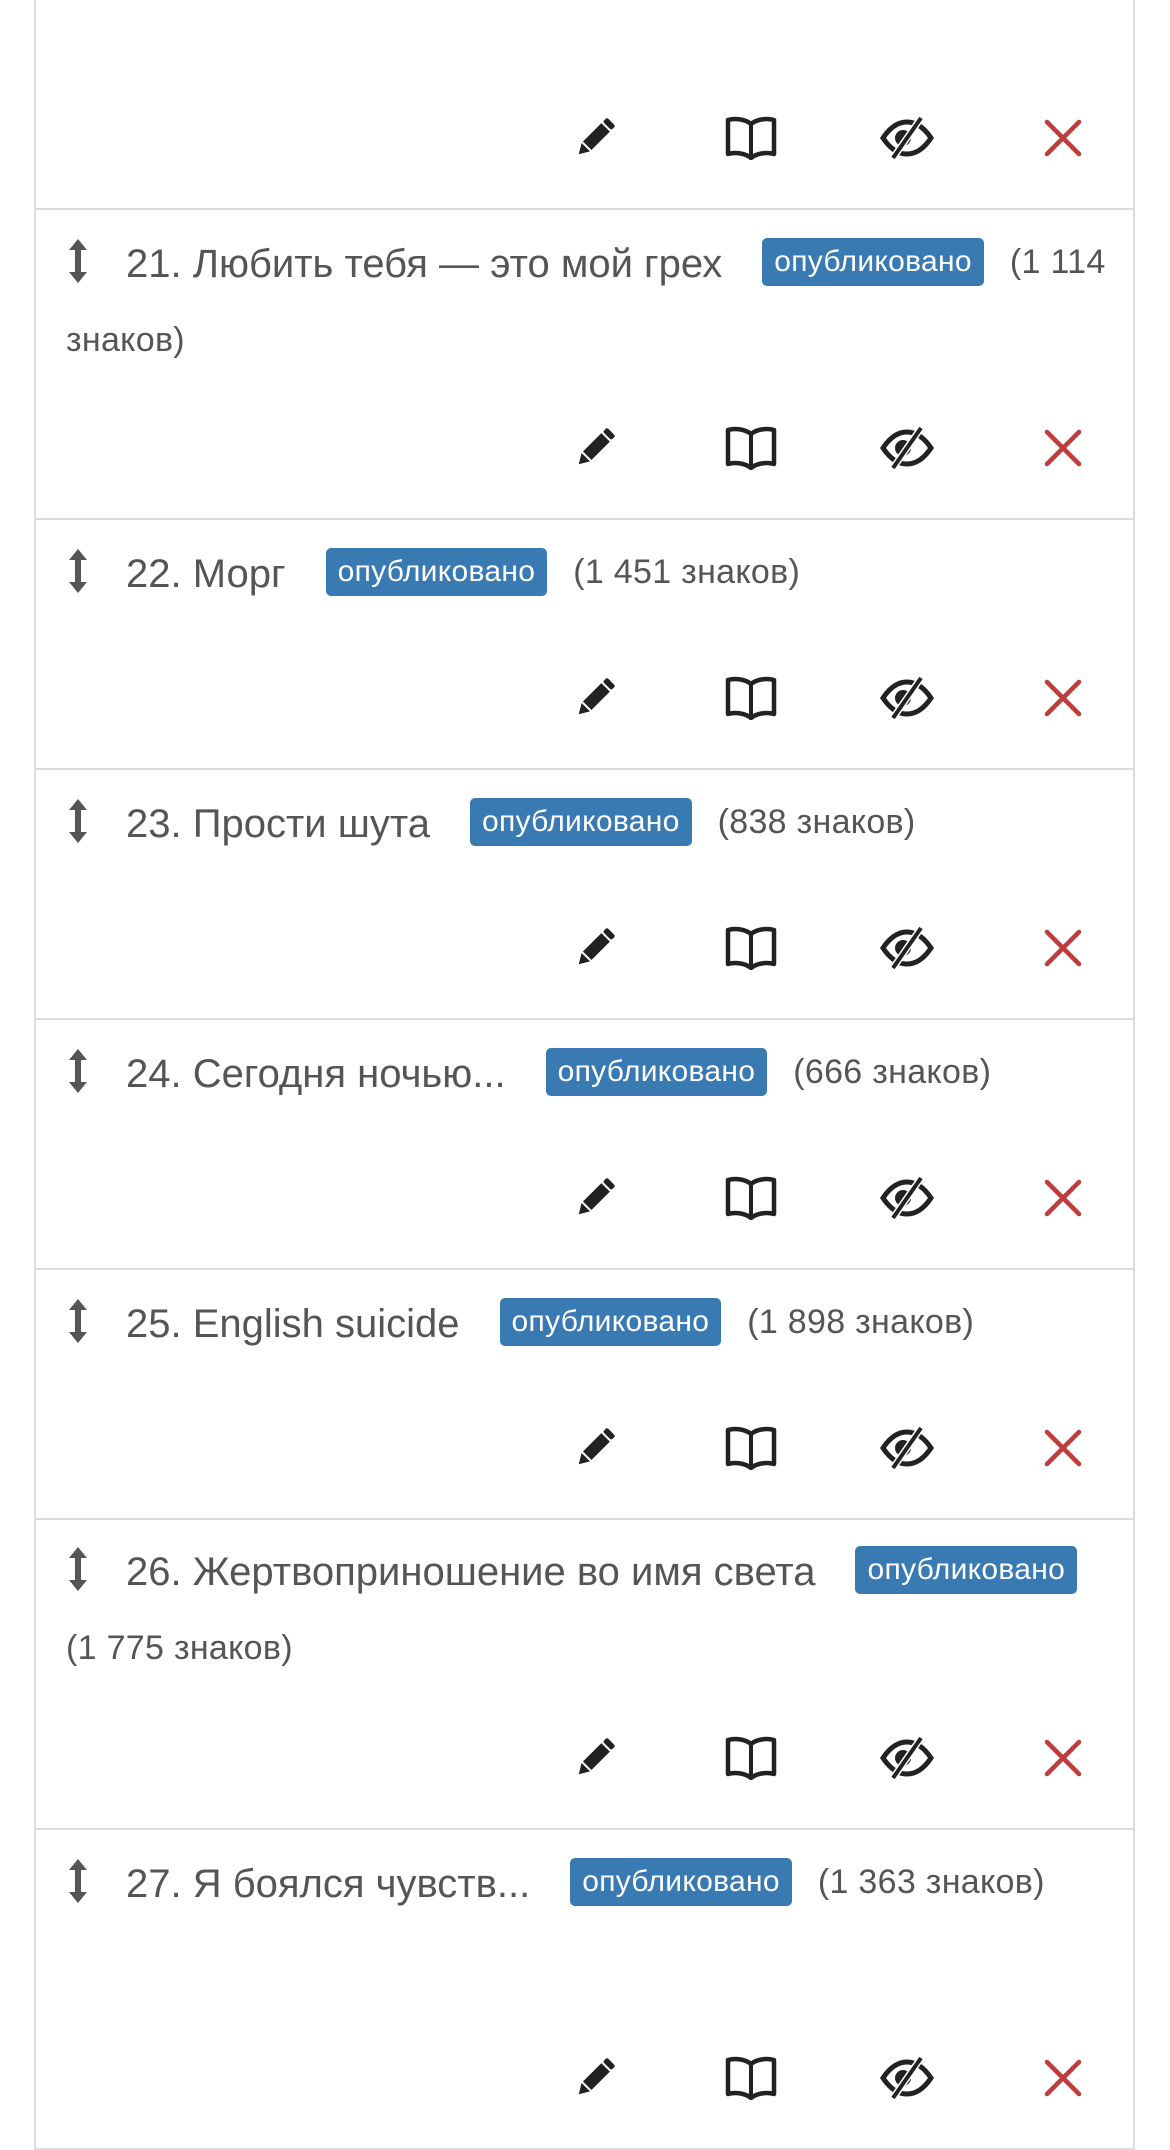  What do you see at coordinates (278, 824) in the screenshot?
I see `chapter-title: 23. Прости шута` at bounding box center [278, 824].